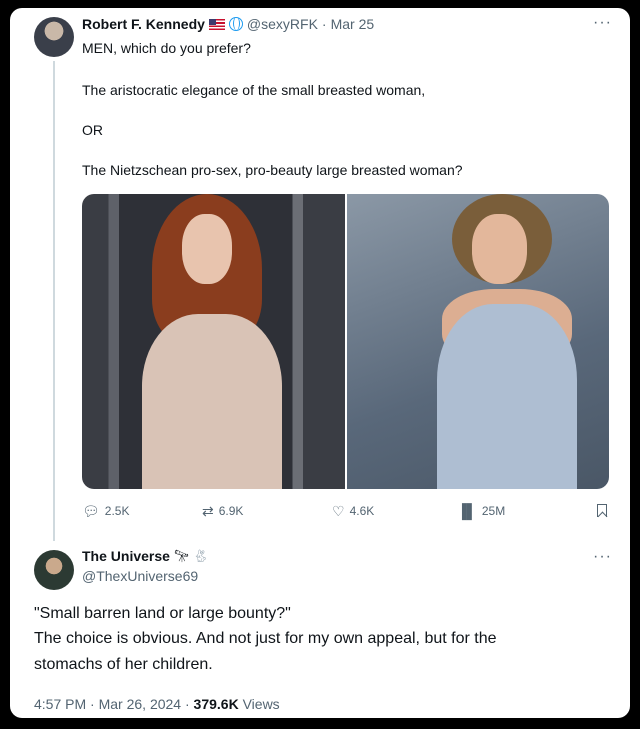 Image resolution: width=640 pixels, height=729 pixels. I want to click on thread-line, so click(54, 301).